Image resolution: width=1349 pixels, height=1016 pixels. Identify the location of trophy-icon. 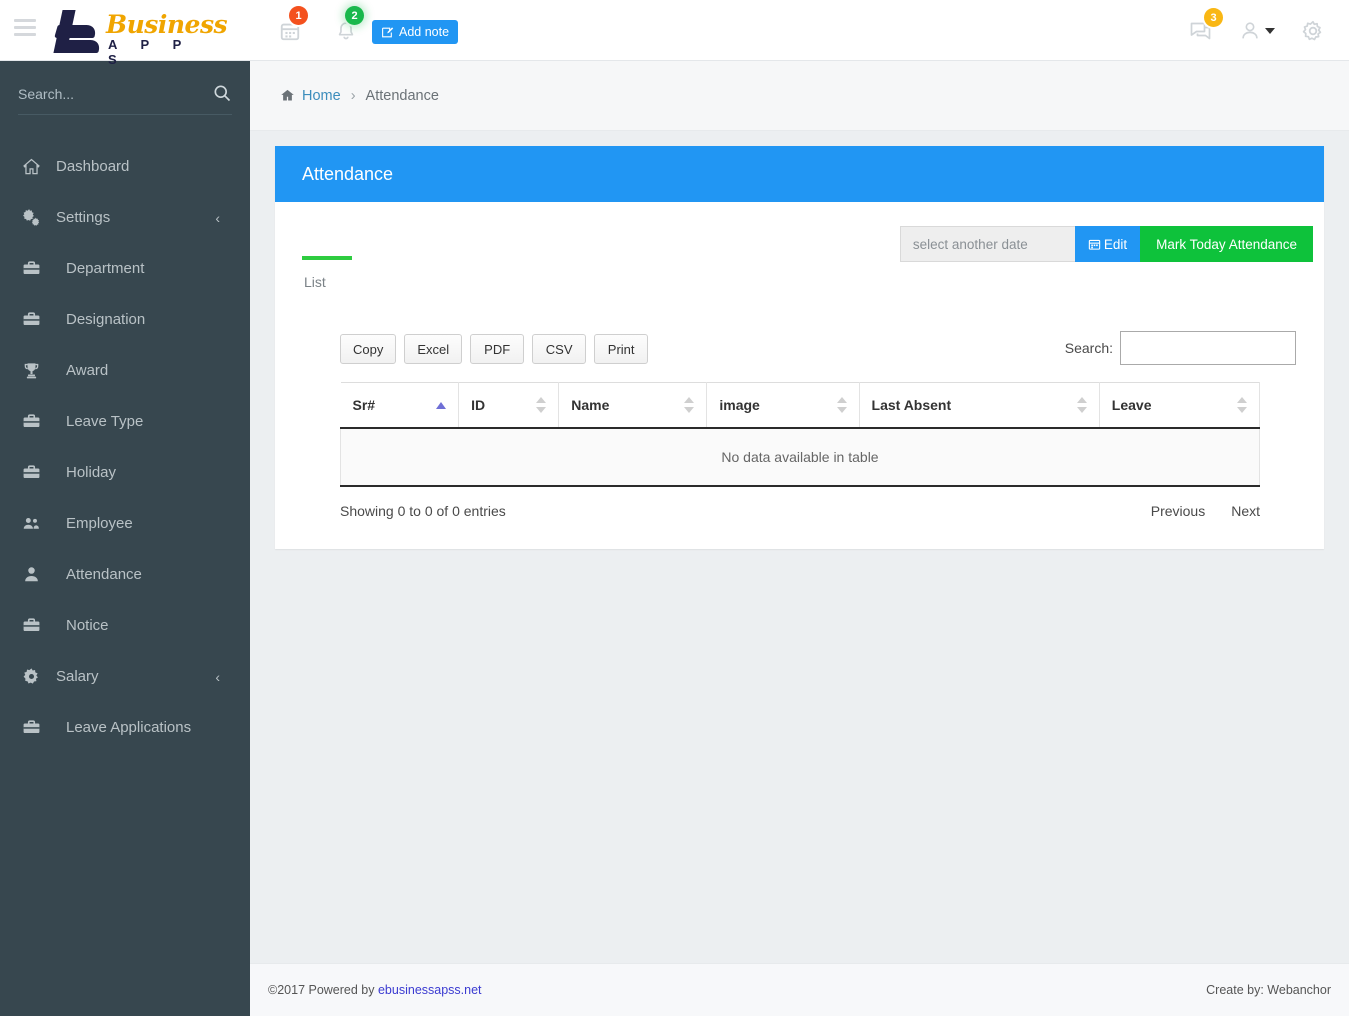
(37, 370).